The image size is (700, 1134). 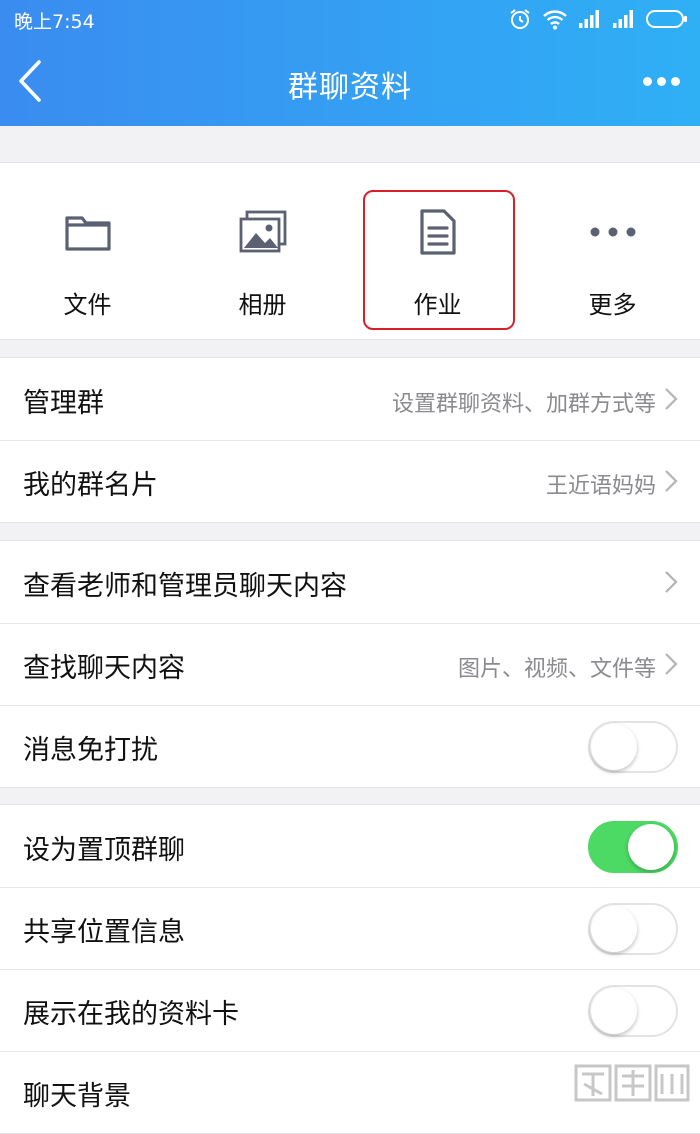 What do you see at coordinates (350, 1010) in the screenshot?
I see `show-on-profile-row: 展示在我的资料卡` at bounding box center [350, 1010].